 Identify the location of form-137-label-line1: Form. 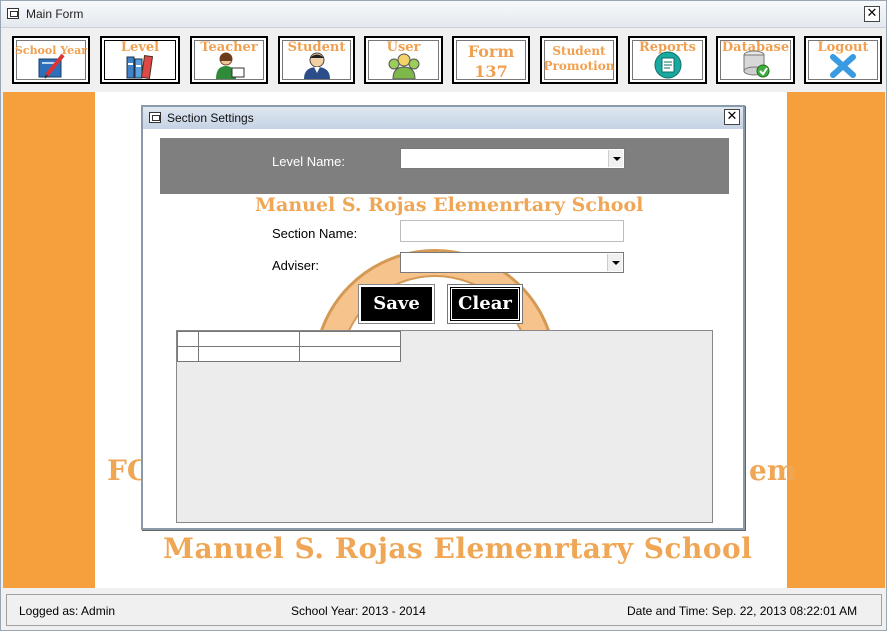
(491, 51).